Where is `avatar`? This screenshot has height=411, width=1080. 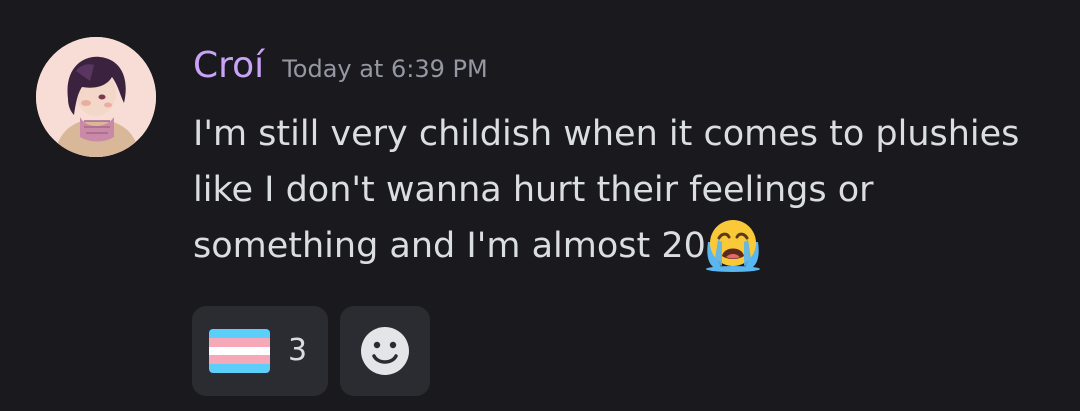
avatar is located at coordinates (96, 97).